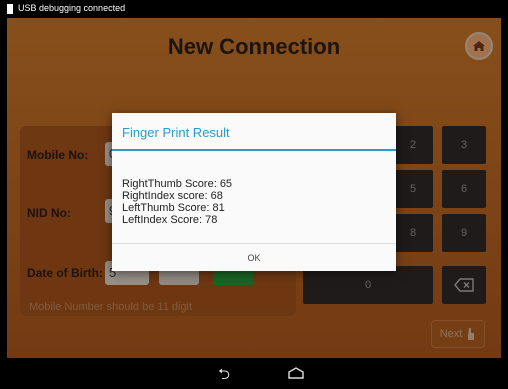  Describe the element at coordinates (177, 184) in the screenshot. I see `right-thumb-score: RightThumb Score: 65` at that location.